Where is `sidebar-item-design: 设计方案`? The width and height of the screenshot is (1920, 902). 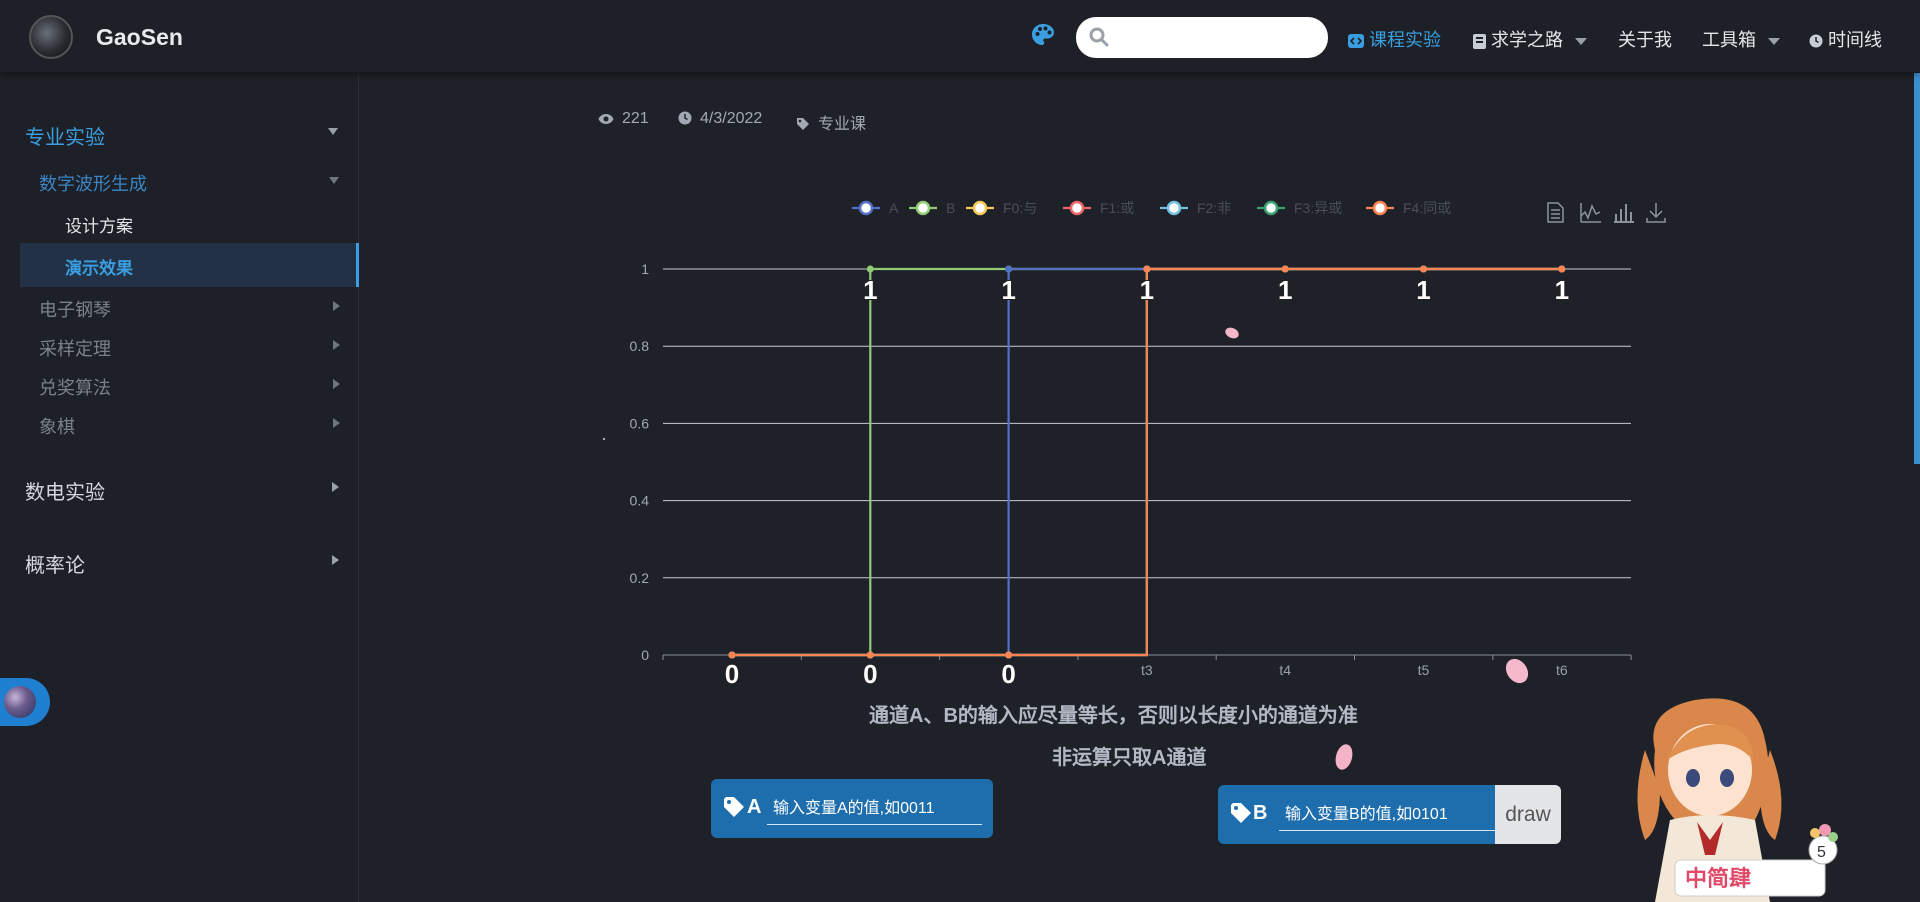
sidebar-item-design: 设计方案 is located at coordinates (99, 224).